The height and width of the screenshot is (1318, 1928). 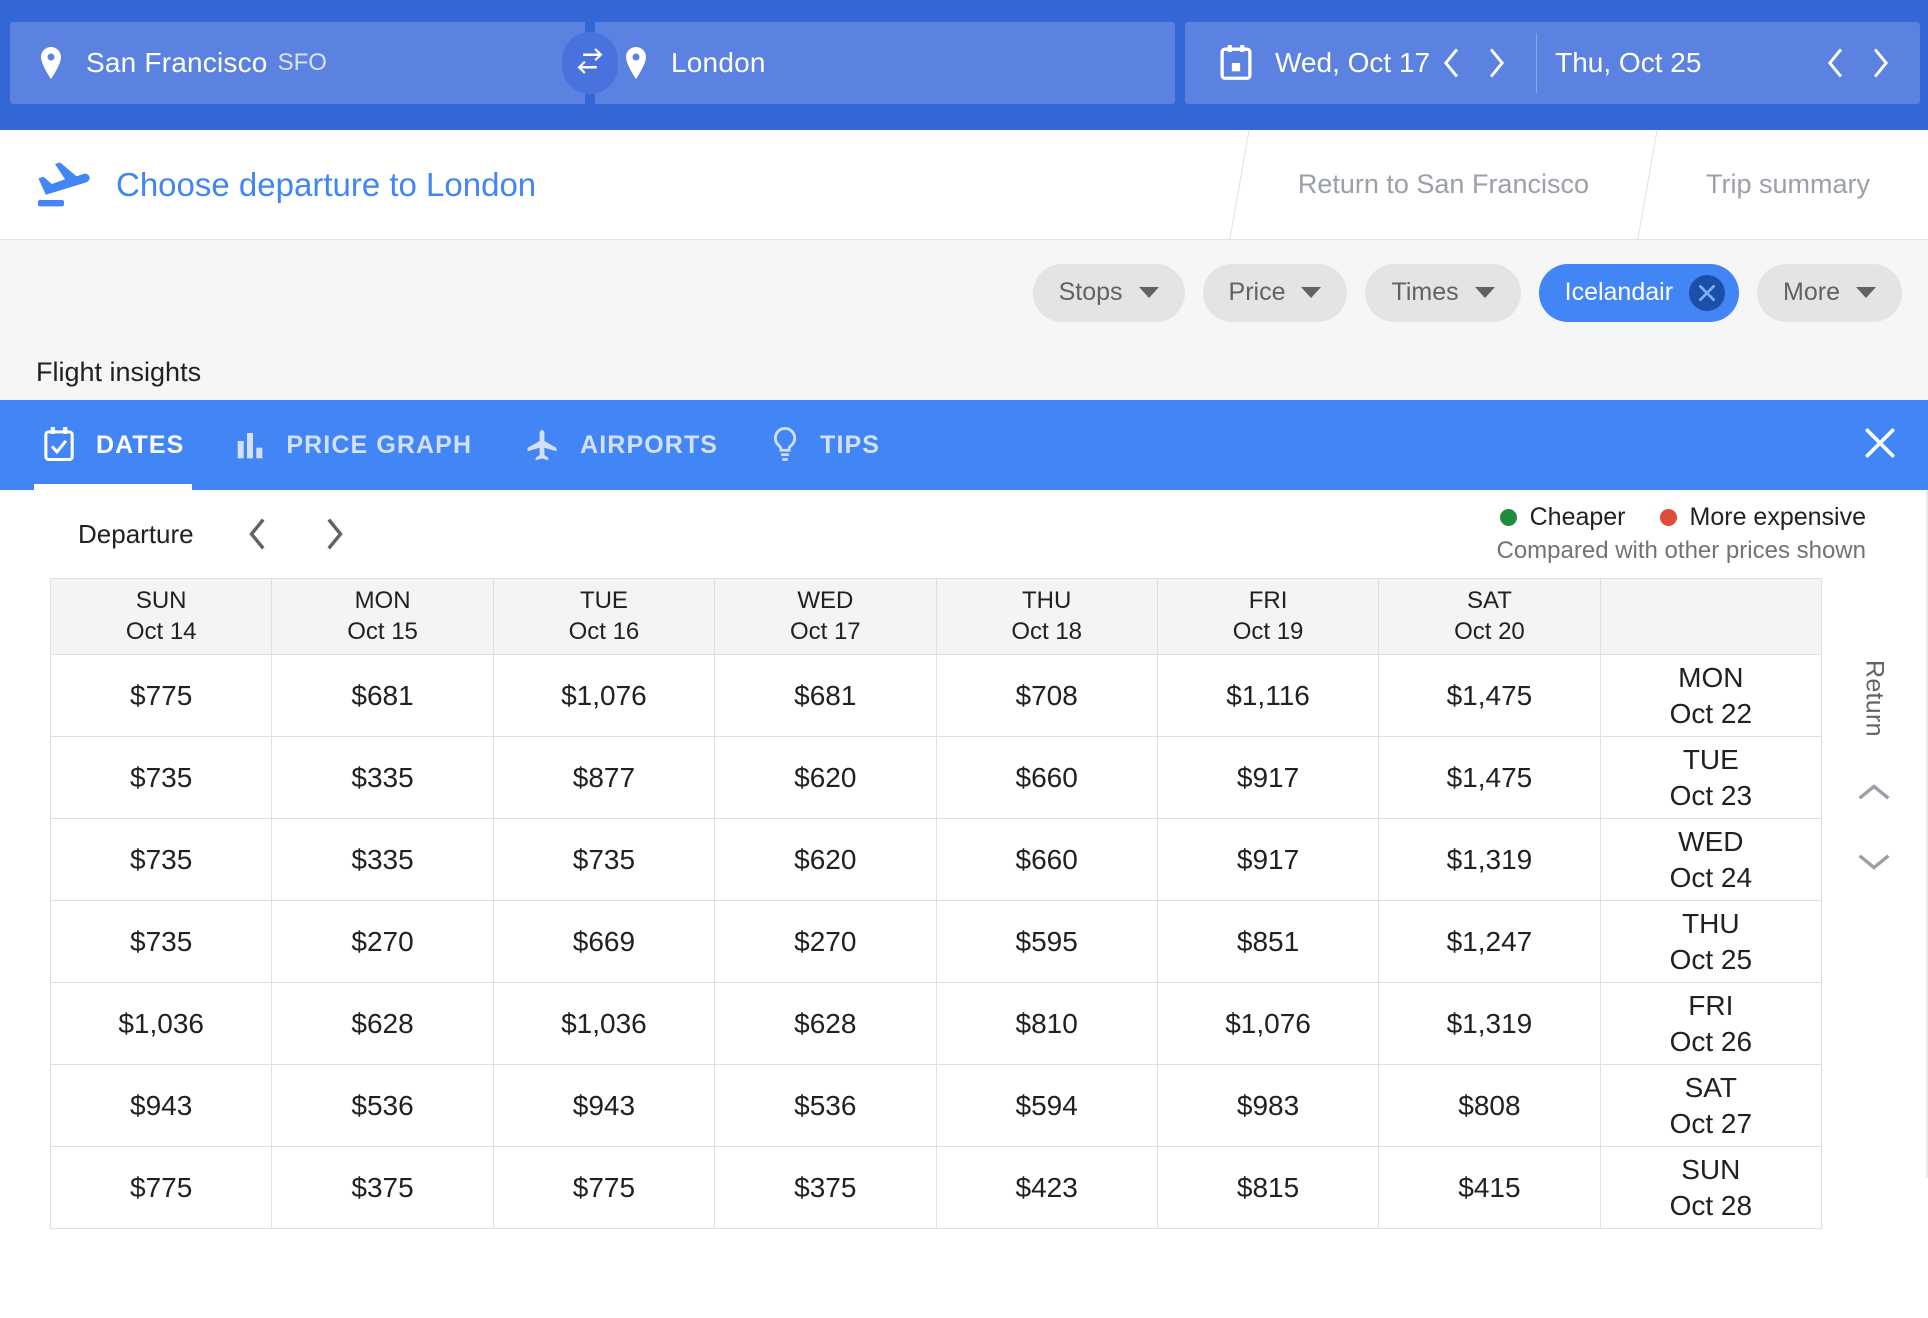 I want to click on price-cell: $815, so click(x=1268, y=1187).